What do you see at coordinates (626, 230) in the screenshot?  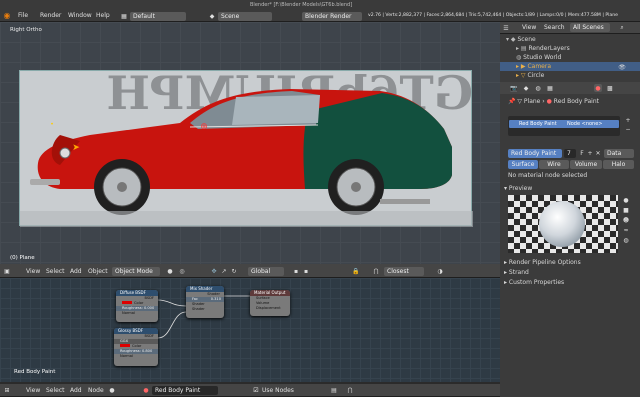 I see `preview-hair-icon: ≈` at bounding box center [626, 230].